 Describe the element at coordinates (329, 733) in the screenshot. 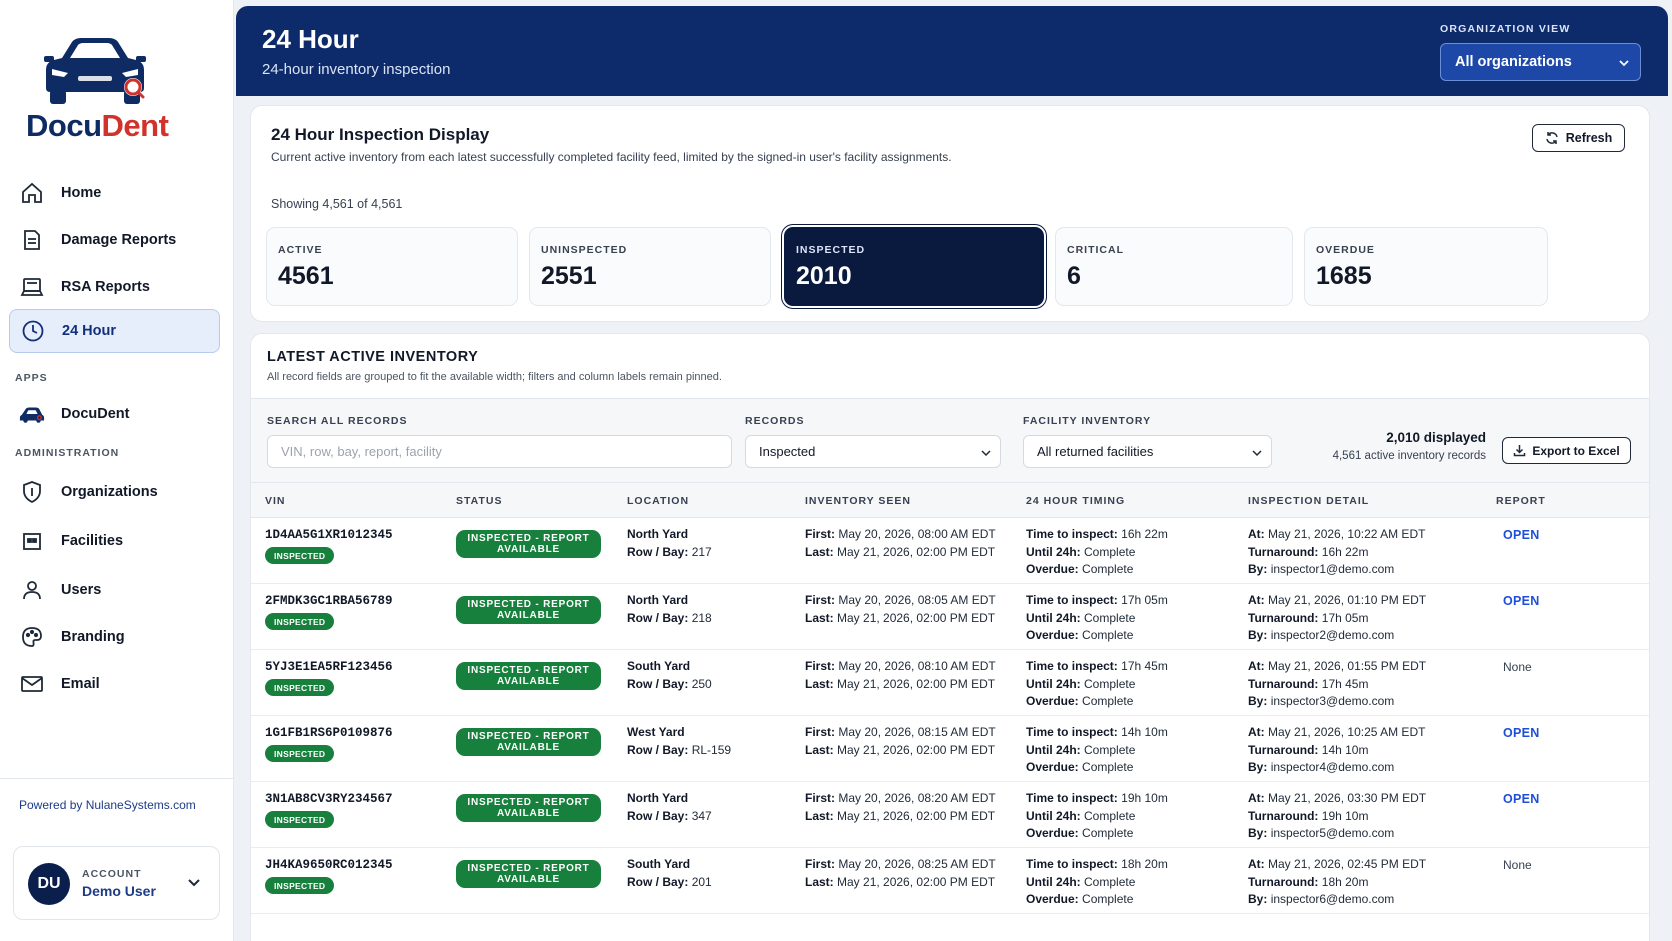

I see `vin-text: 1G1FB1RS6P0109876` at that location.